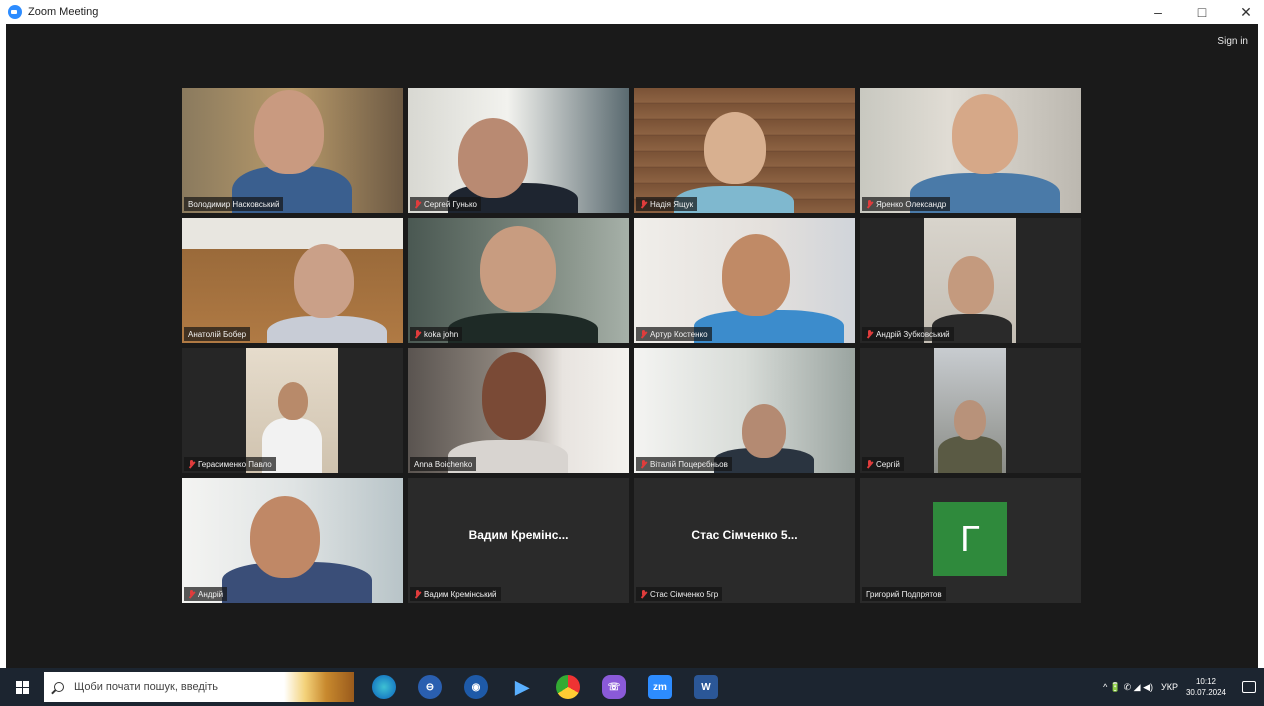  I want to click on participant-name-bar: Андрій Зубковський, so click(908, 334).